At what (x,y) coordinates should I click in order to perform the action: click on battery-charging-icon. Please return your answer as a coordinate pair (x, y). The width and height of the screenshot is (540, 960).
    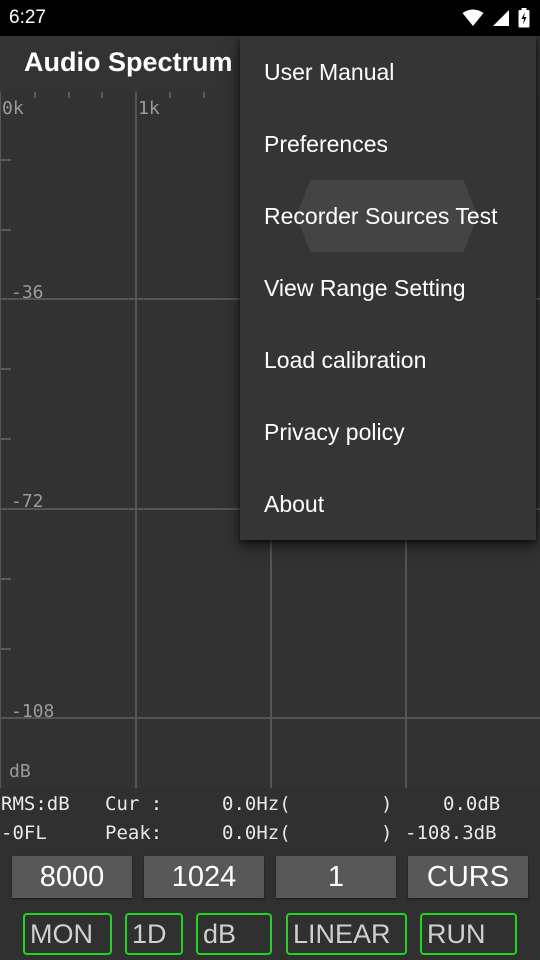
    Looking at the image, I should click on (524, 18).